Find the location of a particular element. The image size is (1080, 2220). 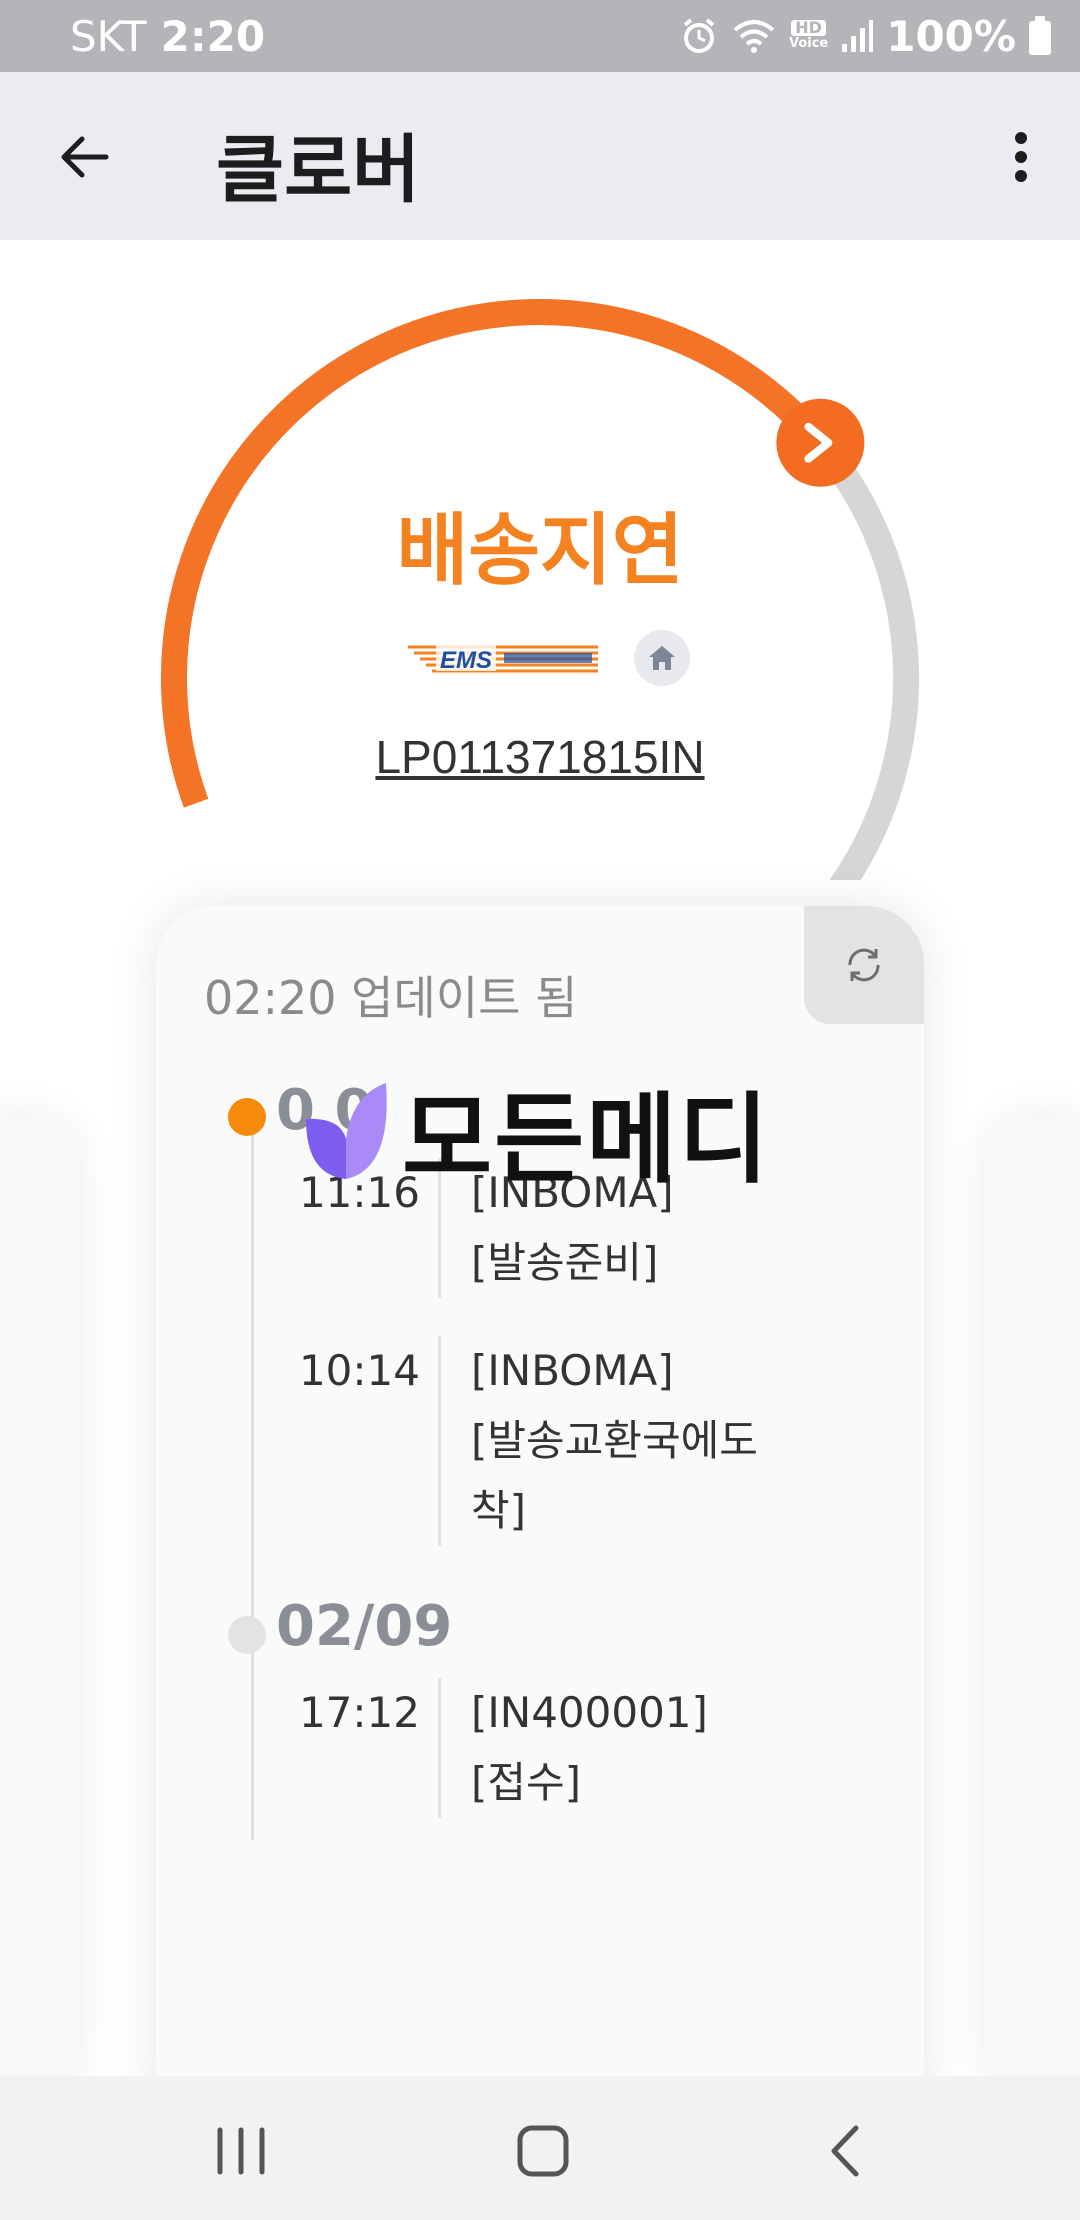

carrier-home-button is located at coordinates (662, 658).